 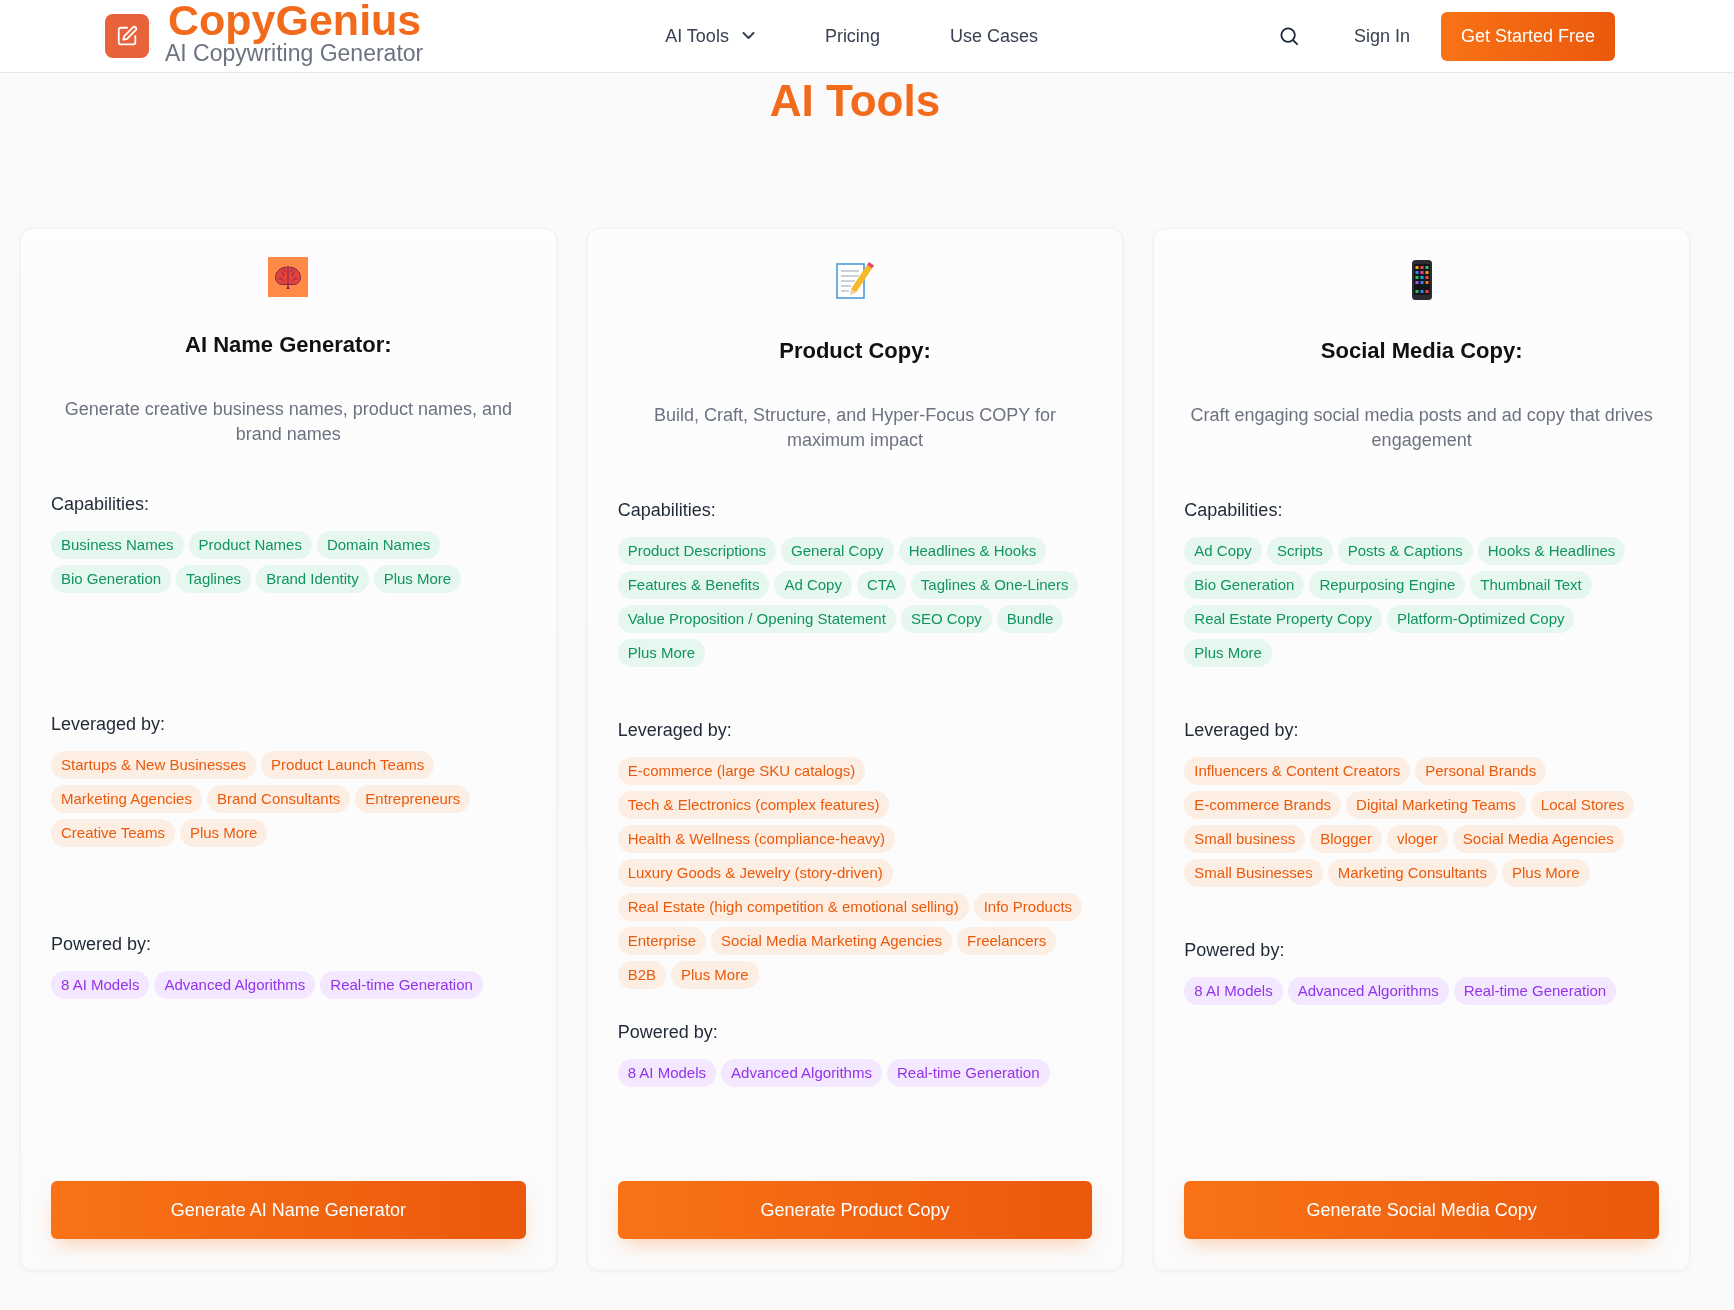 I want to click on capability-chip: Bundle, so click(x=1030, y=619).